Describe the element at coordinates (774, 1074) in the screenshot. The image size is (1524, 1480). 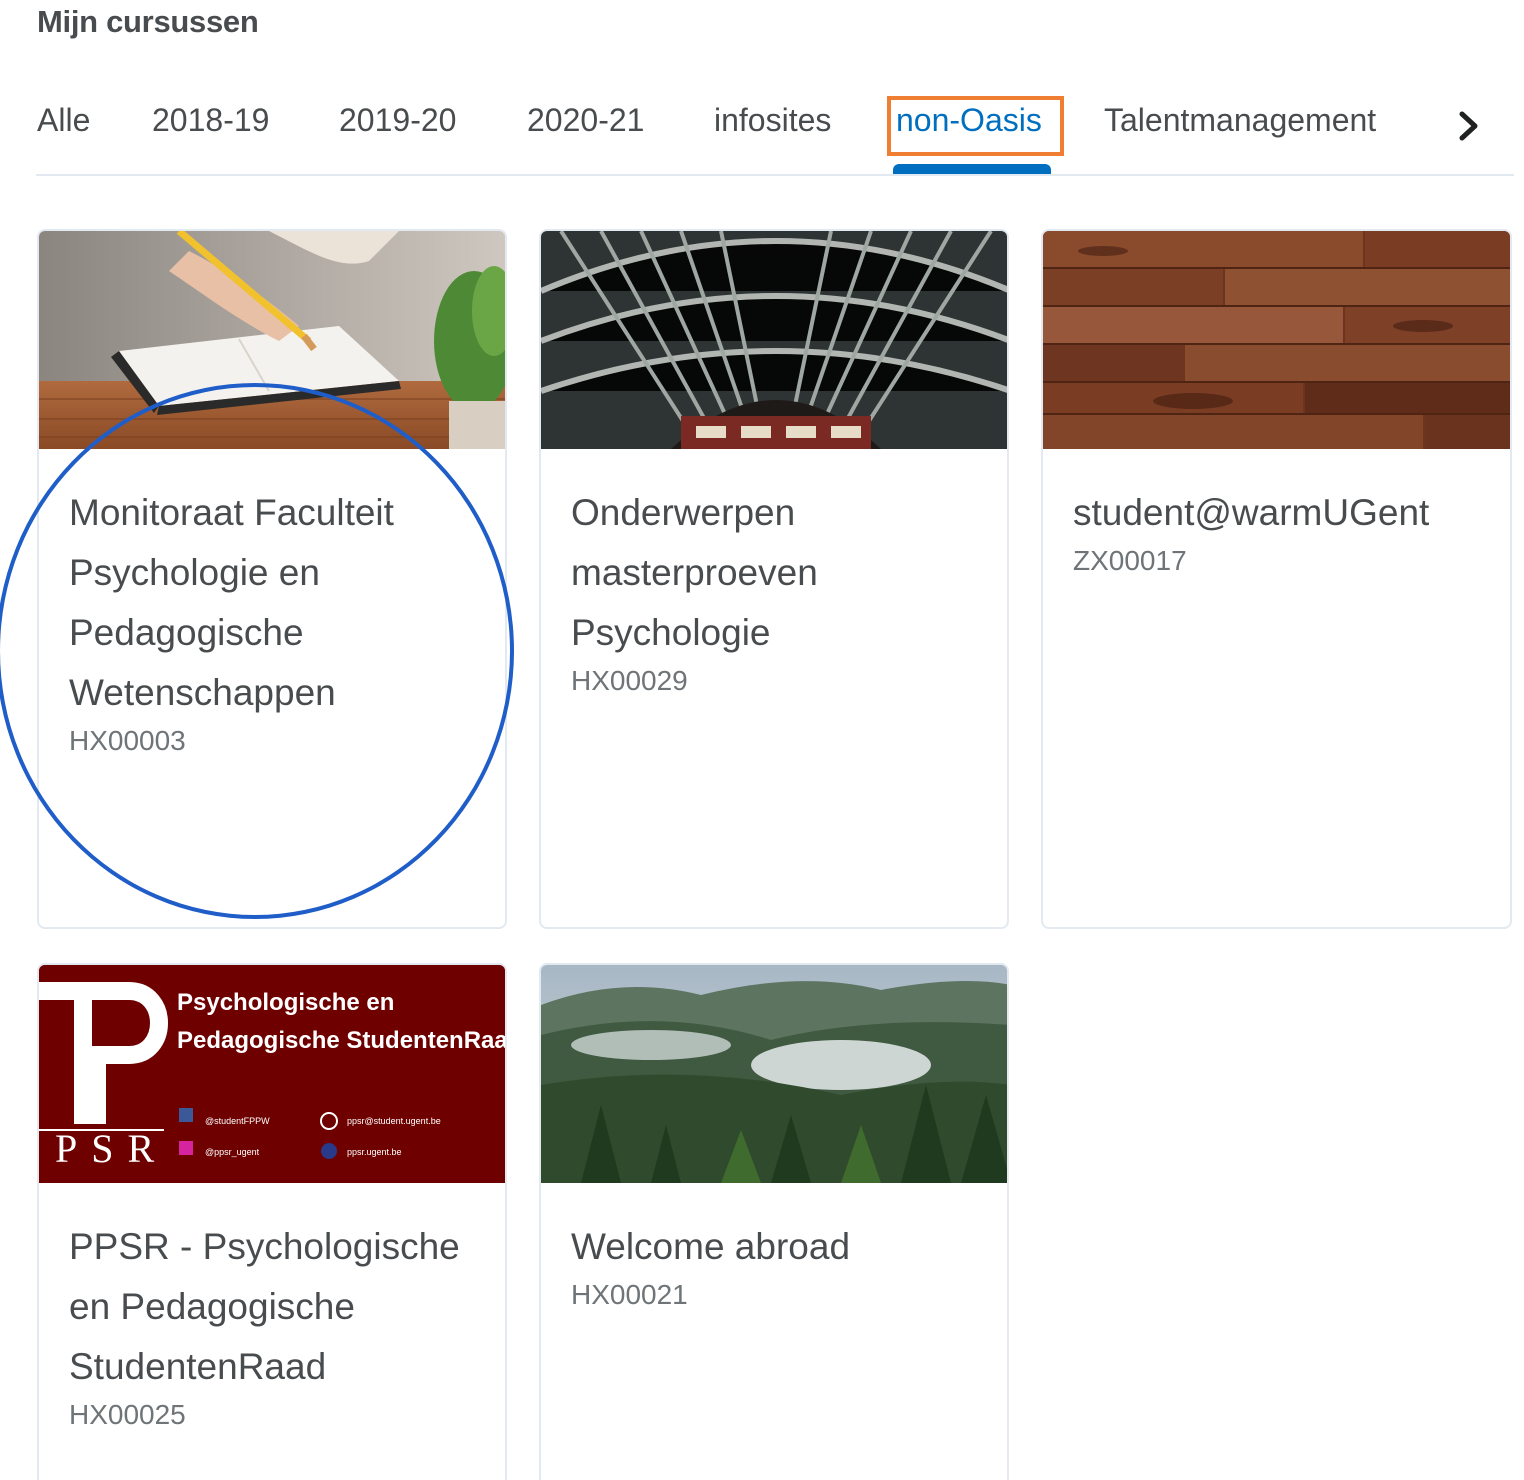
I see `course-image-misty-forest` at that location.